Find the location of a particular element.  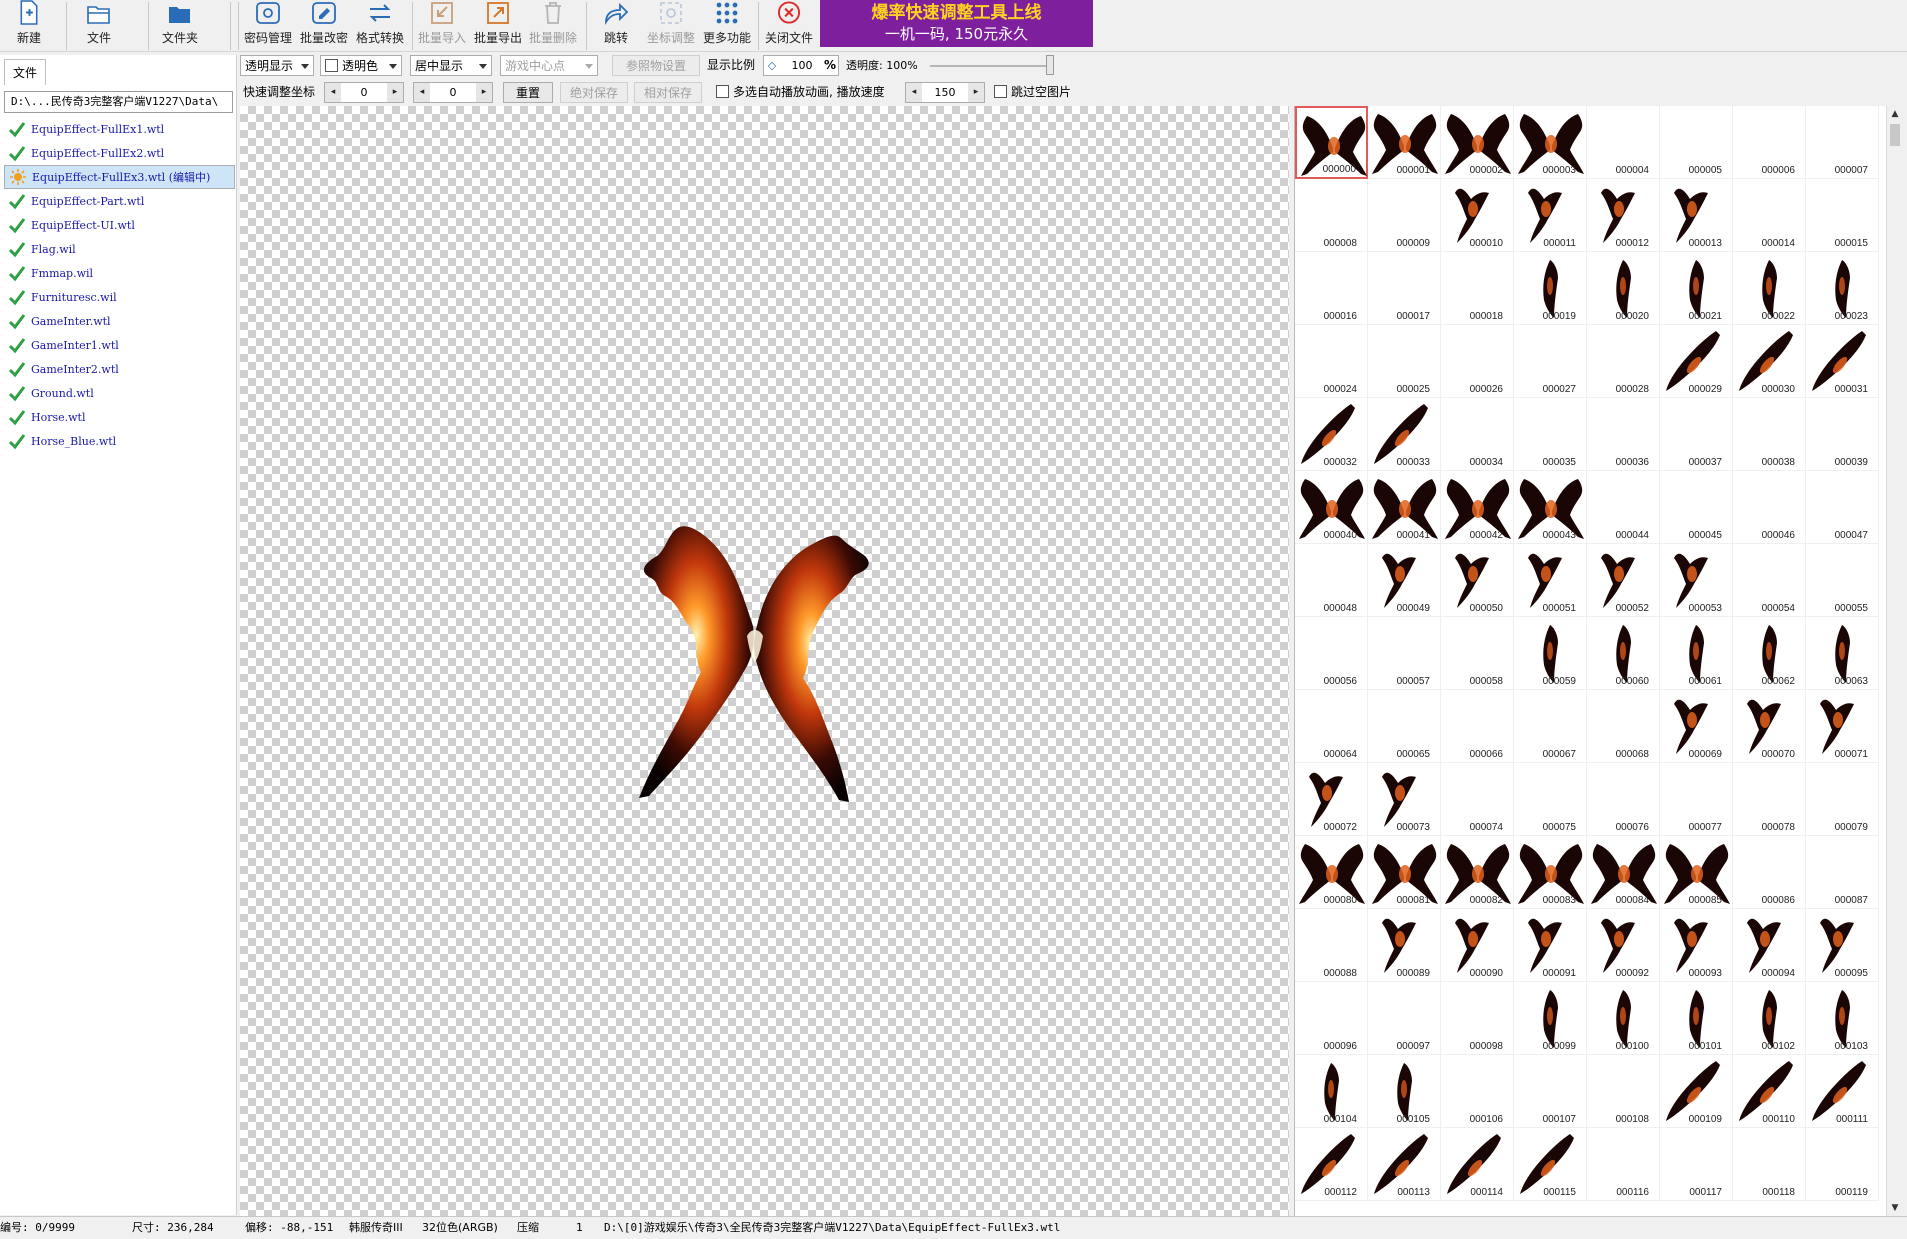

frame-thumbnail: 000075 is located at coordinates (1550, 799).